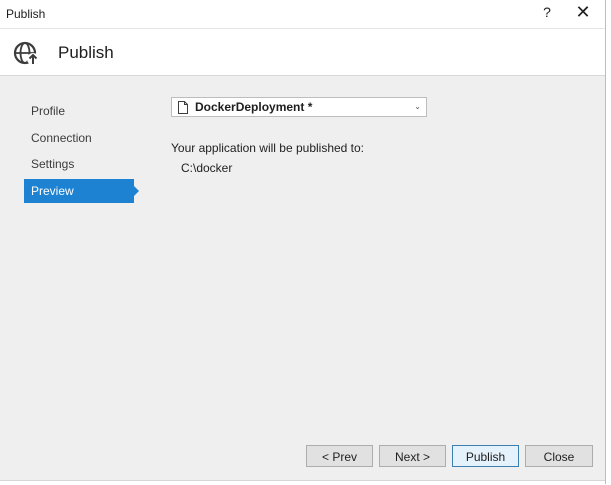  Describe the element at coordinates (79, 164) in the screenshot. I see `nav-item-settings: Settings` at that location.